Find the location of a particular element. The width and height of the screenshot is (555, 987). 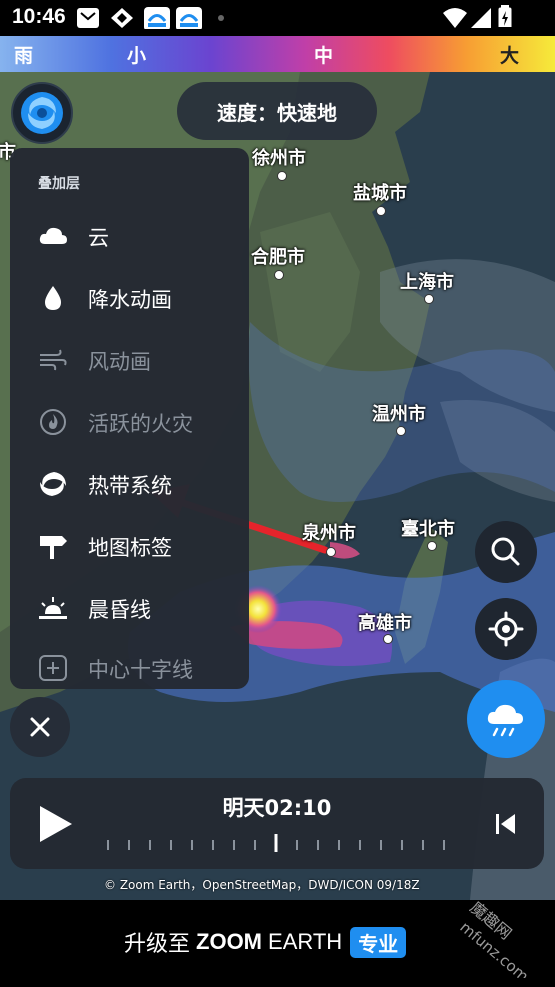

search-icon is located at coordinates (505, 551).